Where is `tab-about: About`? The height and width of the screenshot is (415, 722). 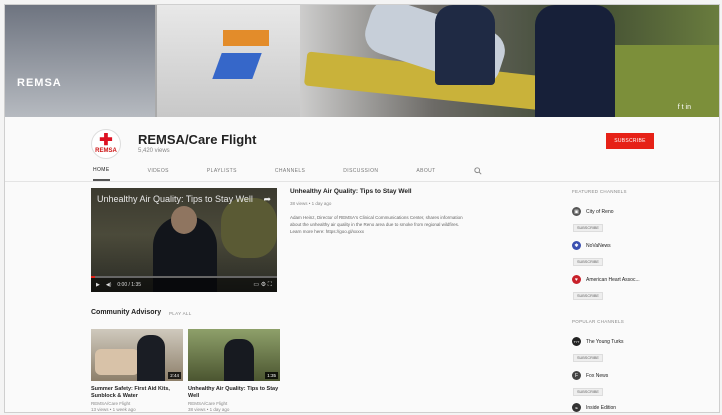
tab-about: About is located at coordinates (425, 171).